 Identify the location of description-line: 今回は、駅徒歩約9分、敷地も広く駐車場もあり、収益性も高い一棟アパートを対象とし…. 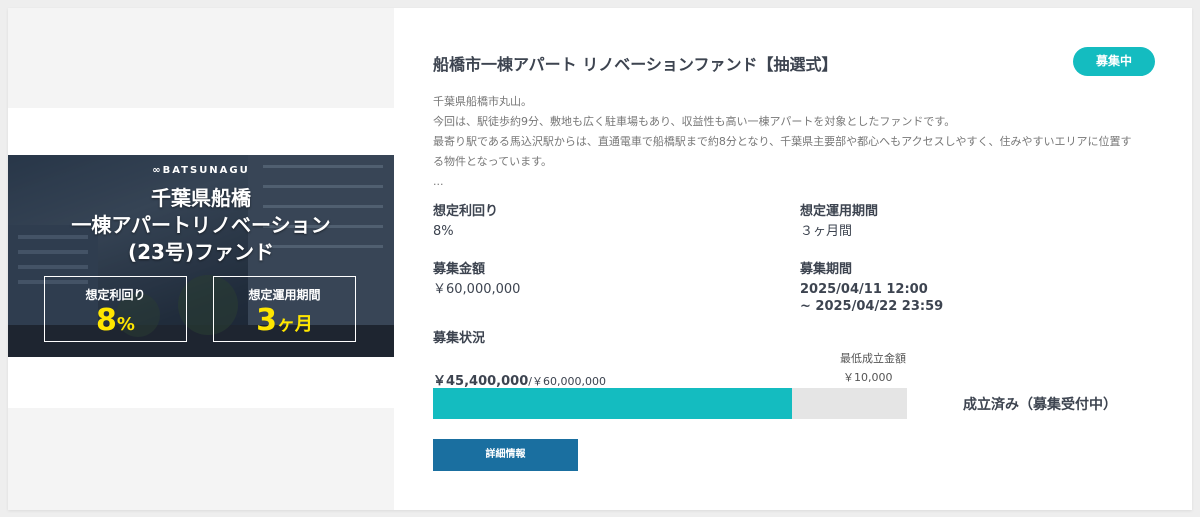
(694, 121).